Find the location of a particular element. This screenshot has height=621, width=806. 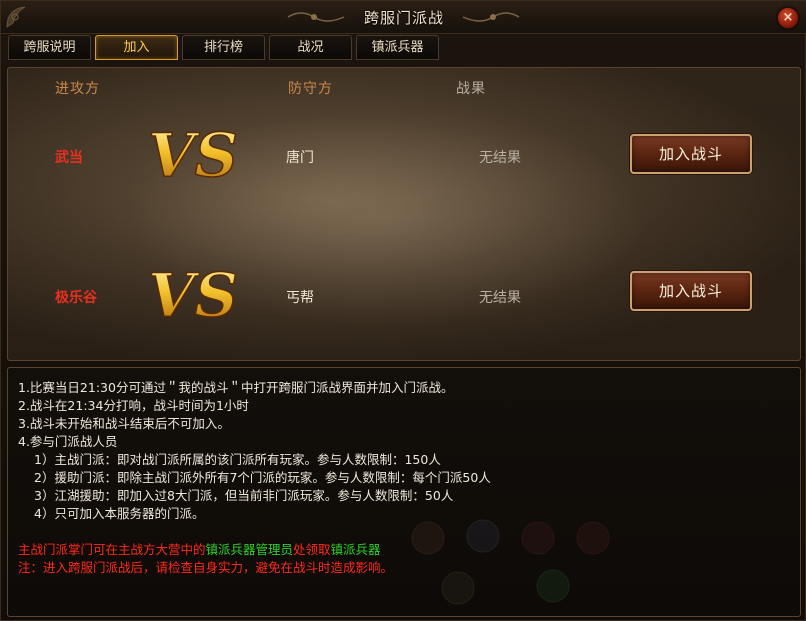

attacker-name: 武当 is located at coordinates (69, 158).